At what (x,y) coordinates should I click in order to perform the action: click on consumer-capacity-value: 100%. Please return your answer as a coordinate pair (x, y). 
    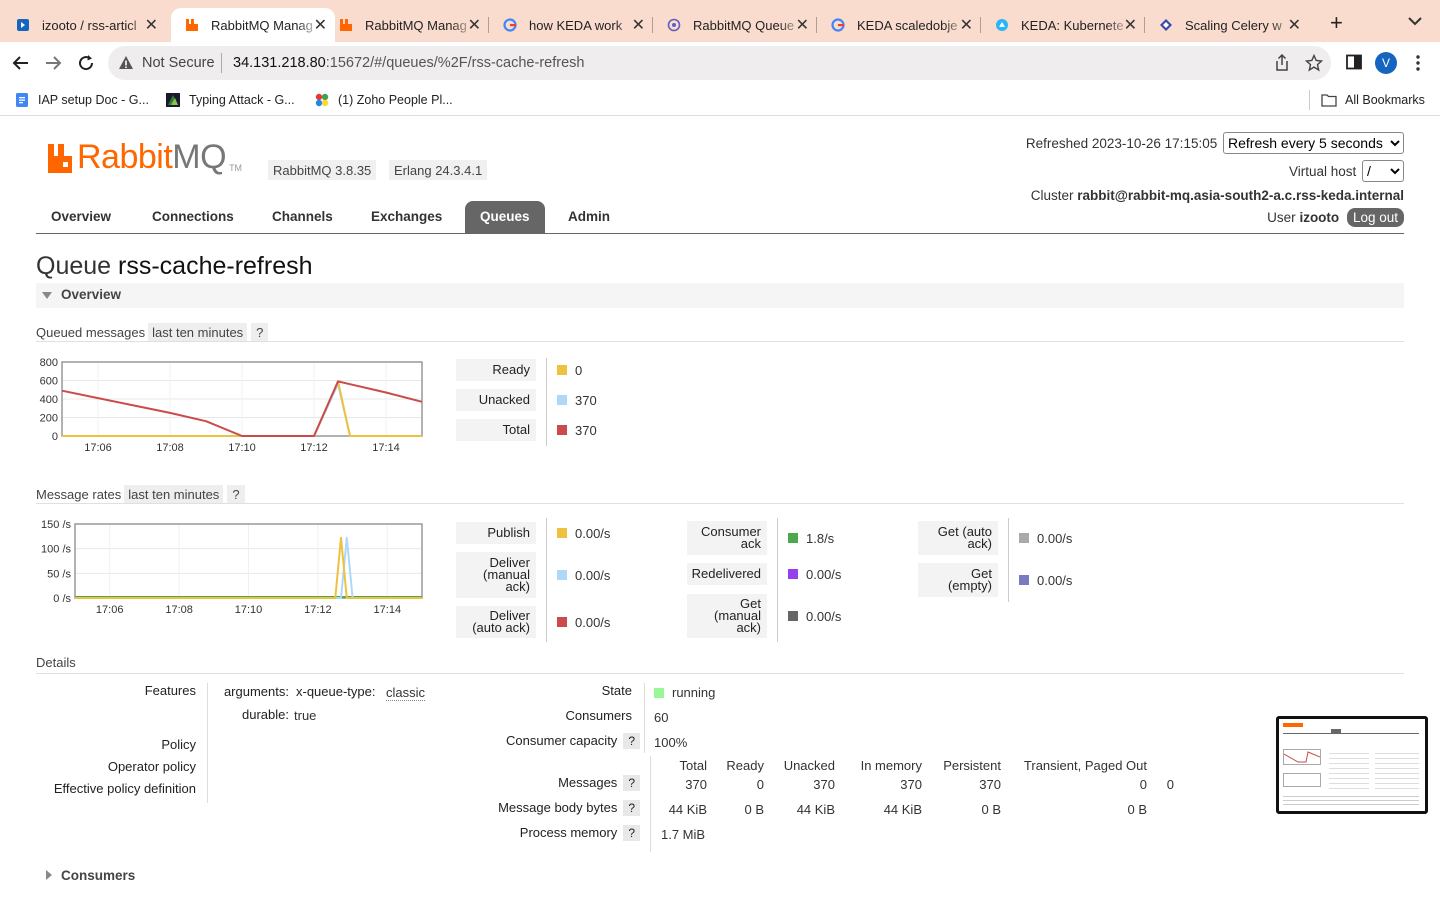
    Looking at the image, I should click on (671, 742).